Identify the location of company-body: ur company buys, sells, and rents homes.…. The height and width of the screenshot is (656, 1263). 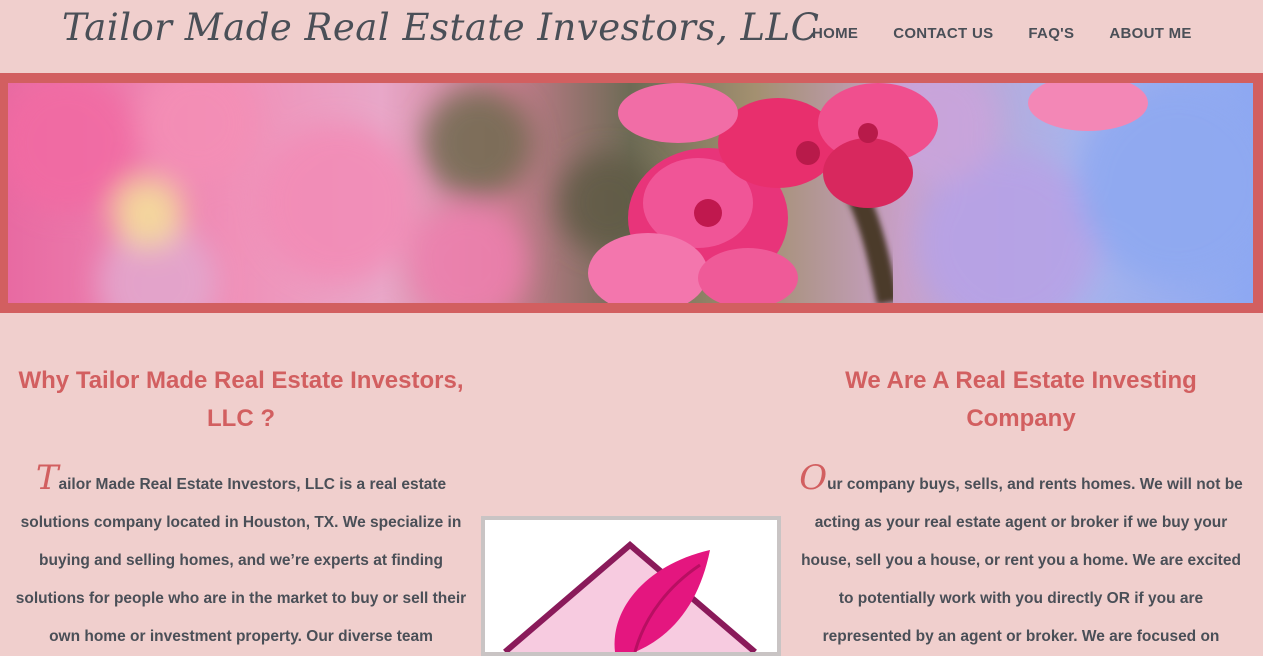
(1022, 560).